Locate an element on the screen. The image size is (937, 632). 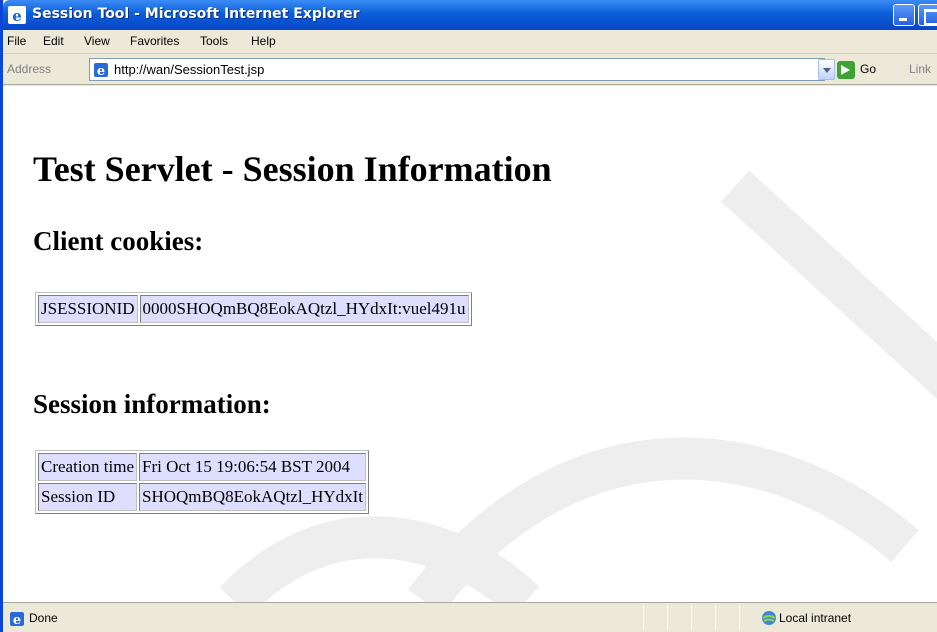
menu-view: View is located at coordinates (97, 41).